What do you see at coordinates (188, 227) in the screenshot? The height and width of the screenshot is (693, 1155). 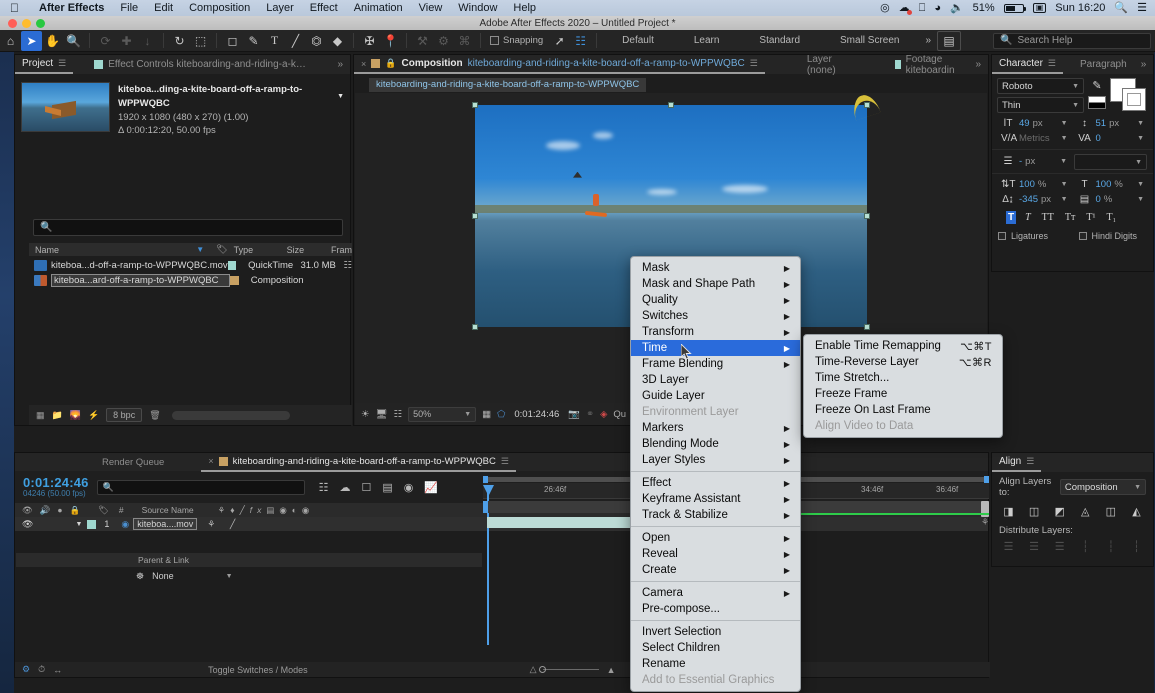 I see `project-search-input: 🔍` at bounding box center [188, 227].